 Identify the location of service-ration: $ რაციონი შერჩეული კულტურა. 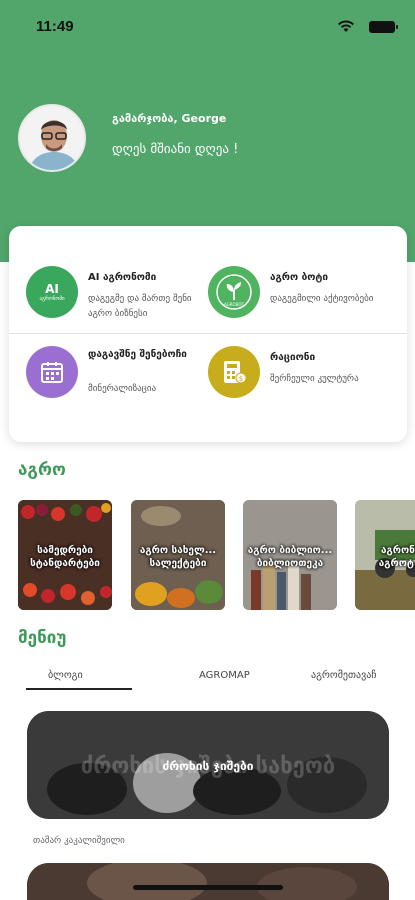
(303, 386).